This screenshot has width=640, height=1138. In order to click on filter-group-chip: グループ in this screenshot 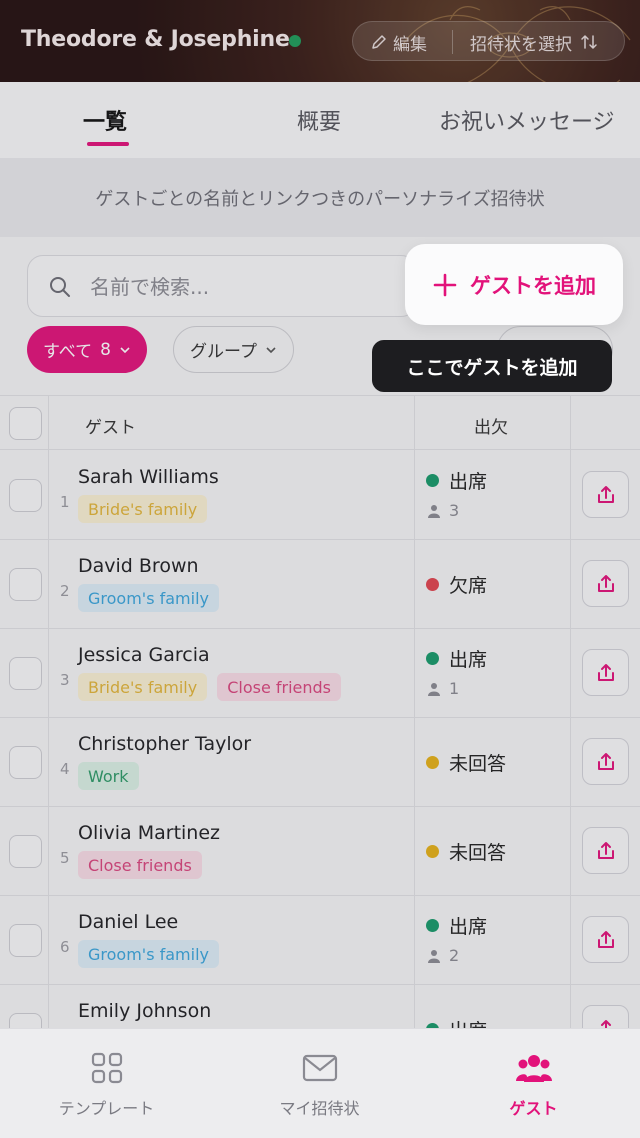, I will do `click(233, 349)`.